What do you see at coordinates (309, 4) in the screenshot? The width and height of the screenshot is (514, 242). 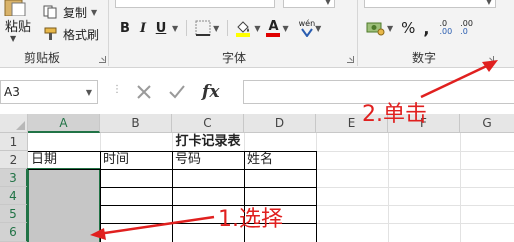 I see `font-size-select: ▼` at bounding box center [309, 4].